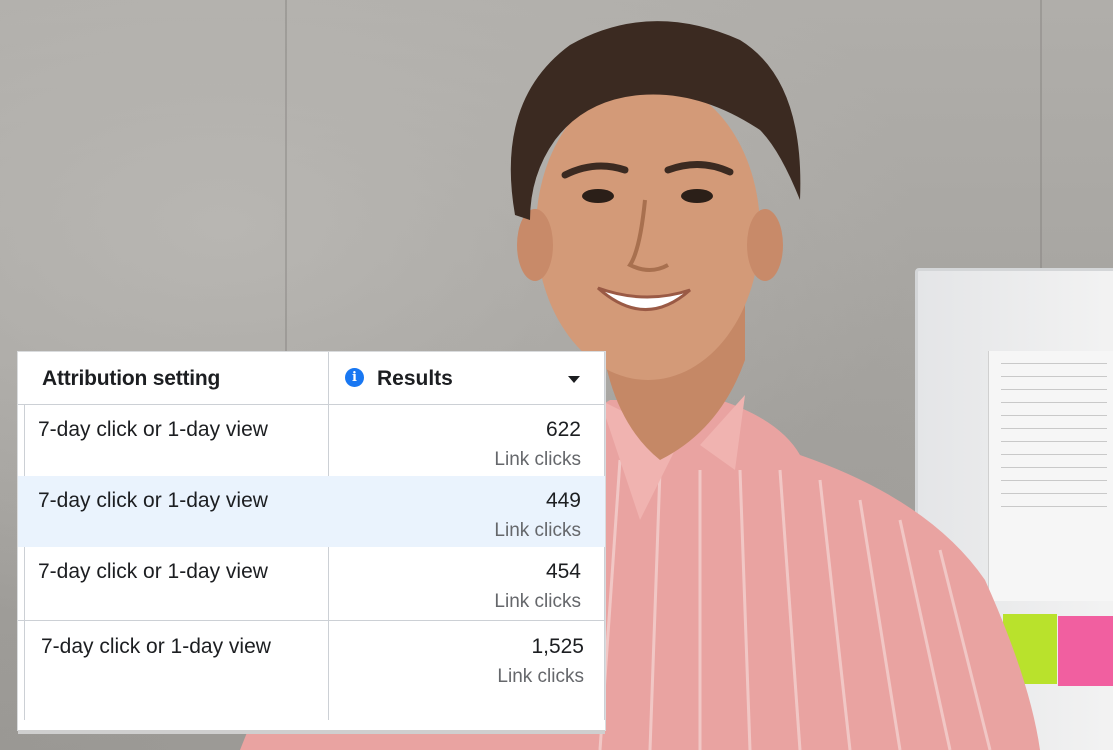 The image size is (1113, 750). Describe the element at coordinates (563, 500) in the screenshot. I see `results-value: 449` at that location.